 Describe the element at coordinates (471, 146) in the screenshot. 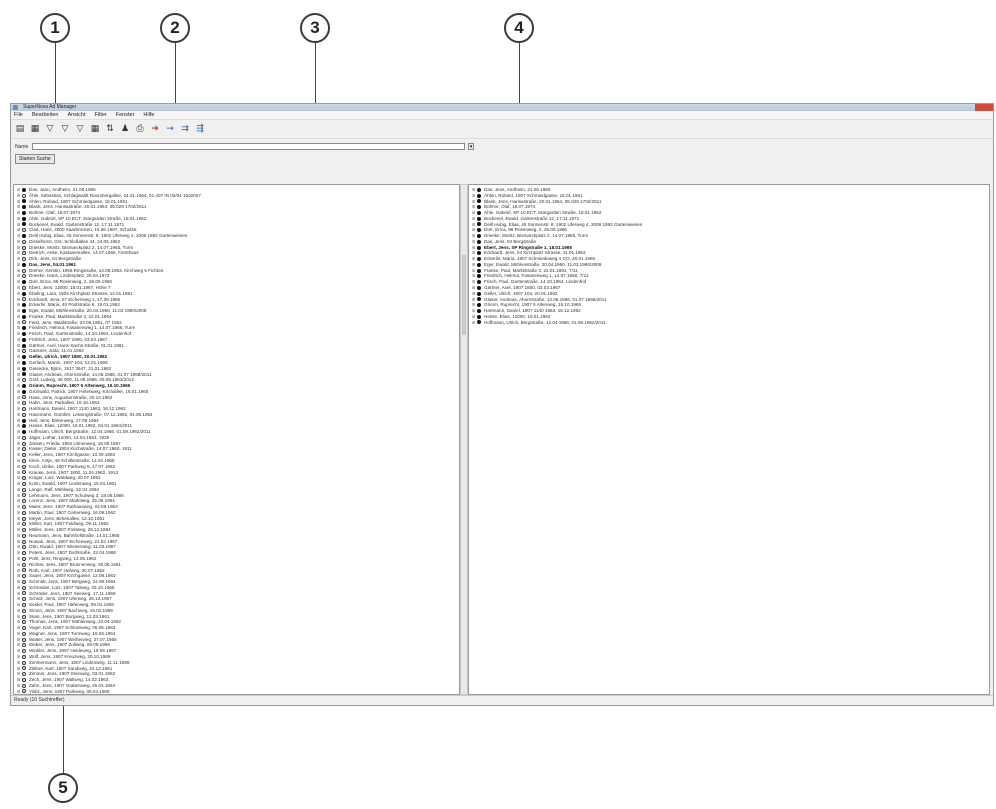

I see `chevron-down-icon: ▾` at that location.